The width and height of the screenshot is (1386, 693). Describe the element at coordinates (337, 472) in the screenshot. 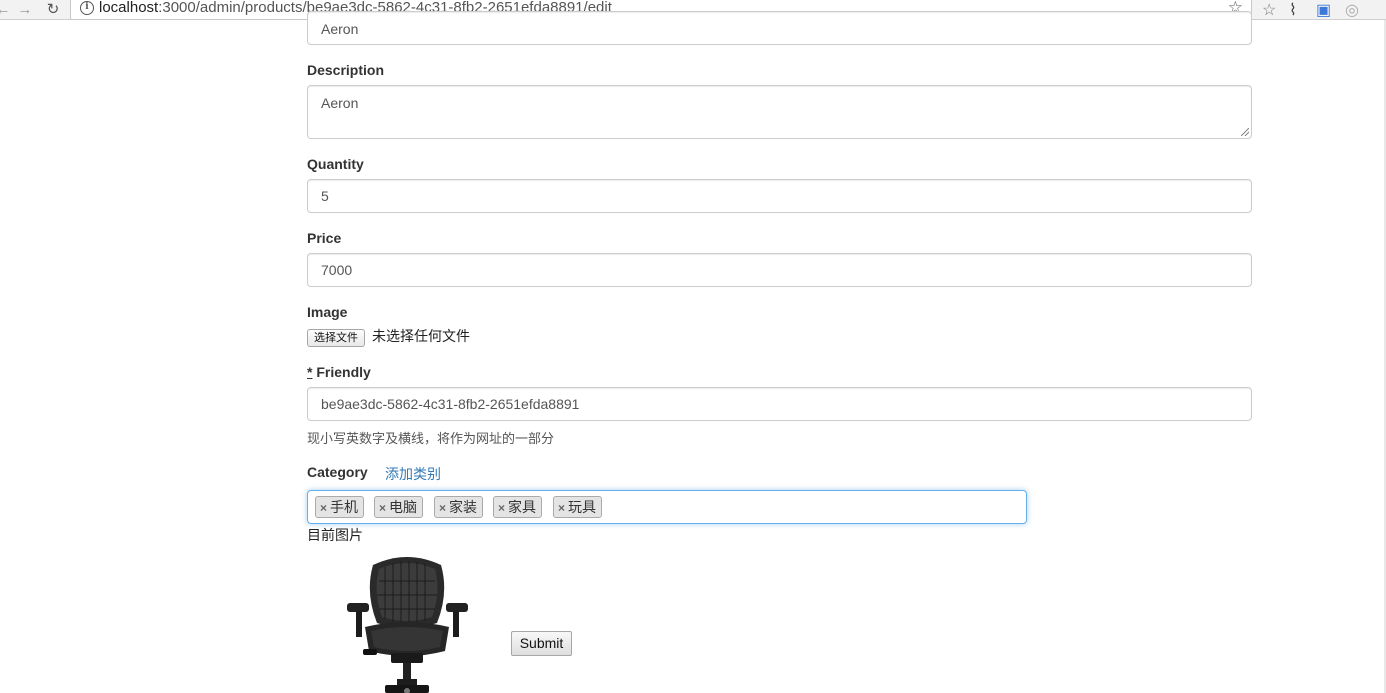

I see `category-label: Category` at that location.